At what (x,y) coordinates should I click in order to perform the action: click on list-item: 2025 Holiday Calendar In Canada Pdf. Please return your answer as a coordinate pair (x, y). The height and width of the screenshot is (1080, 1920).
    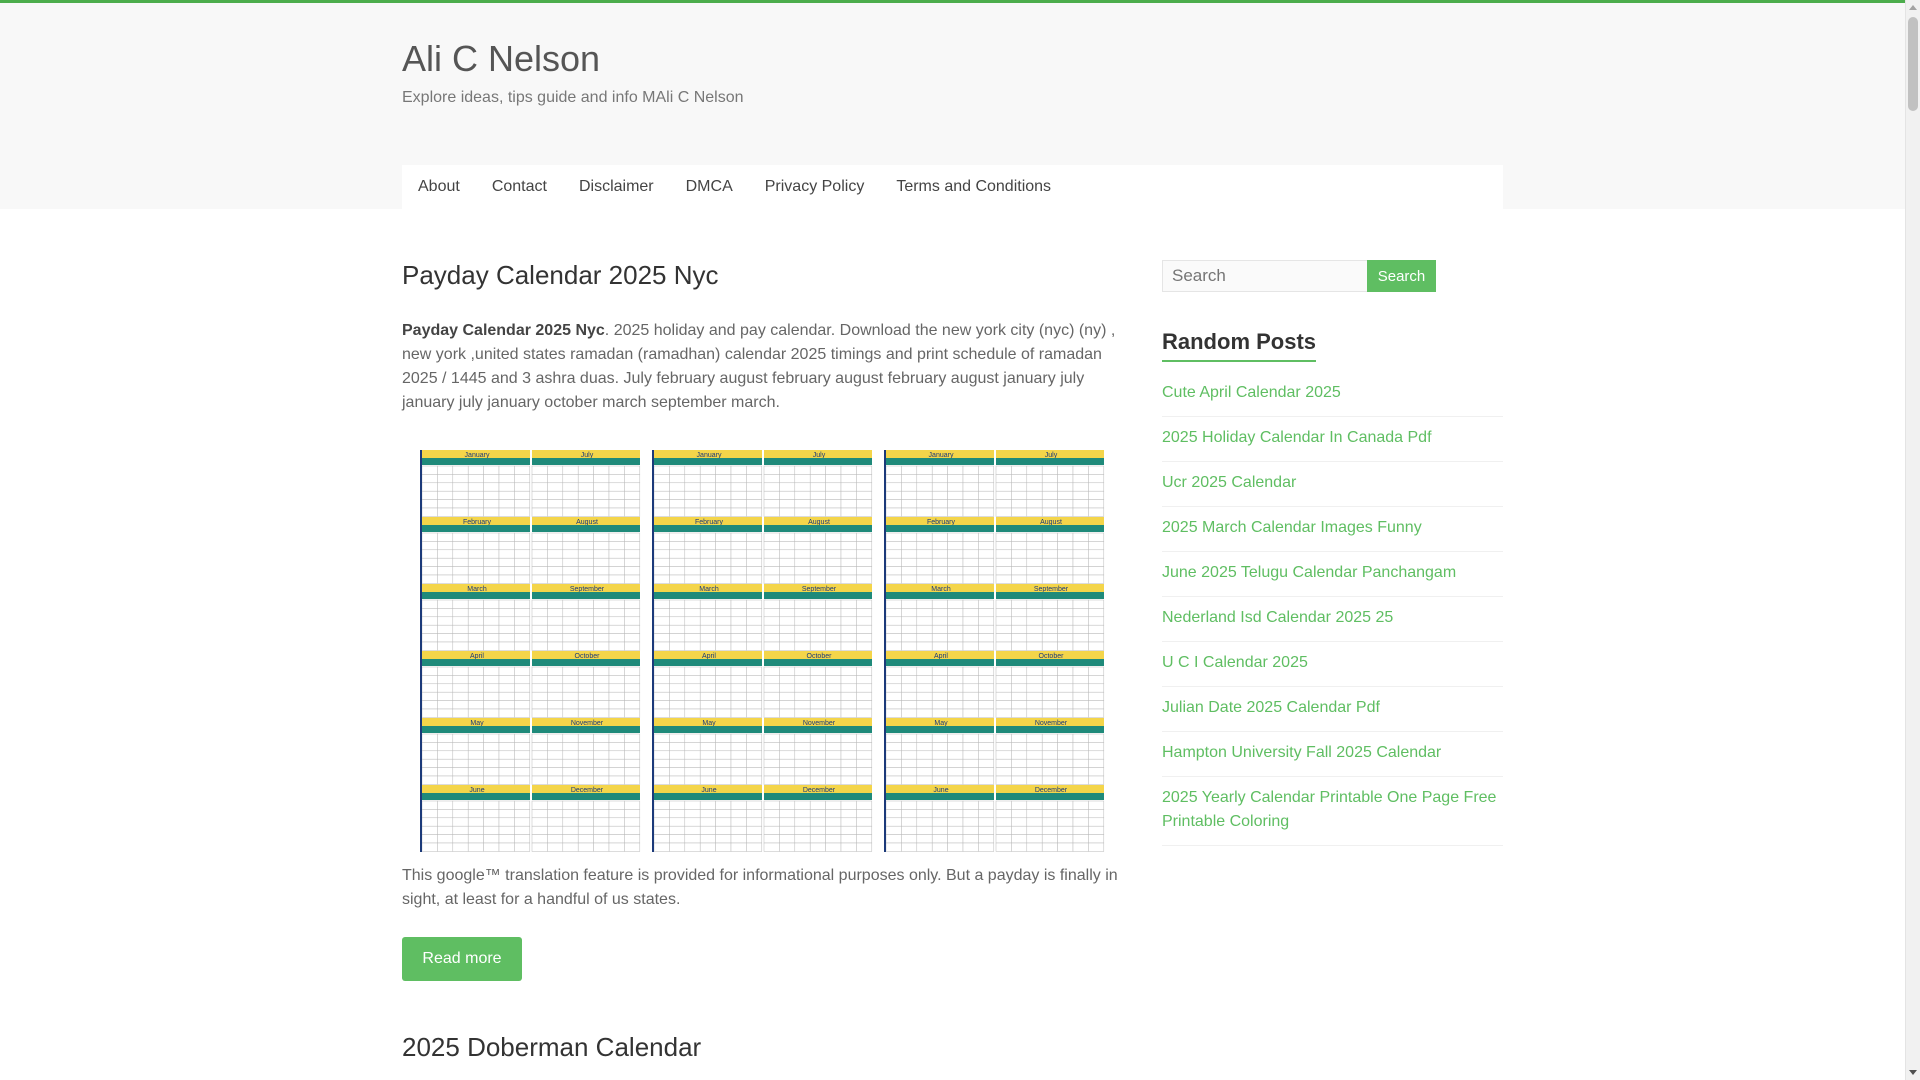
    Looking at the image, I should click on (1332, 439).